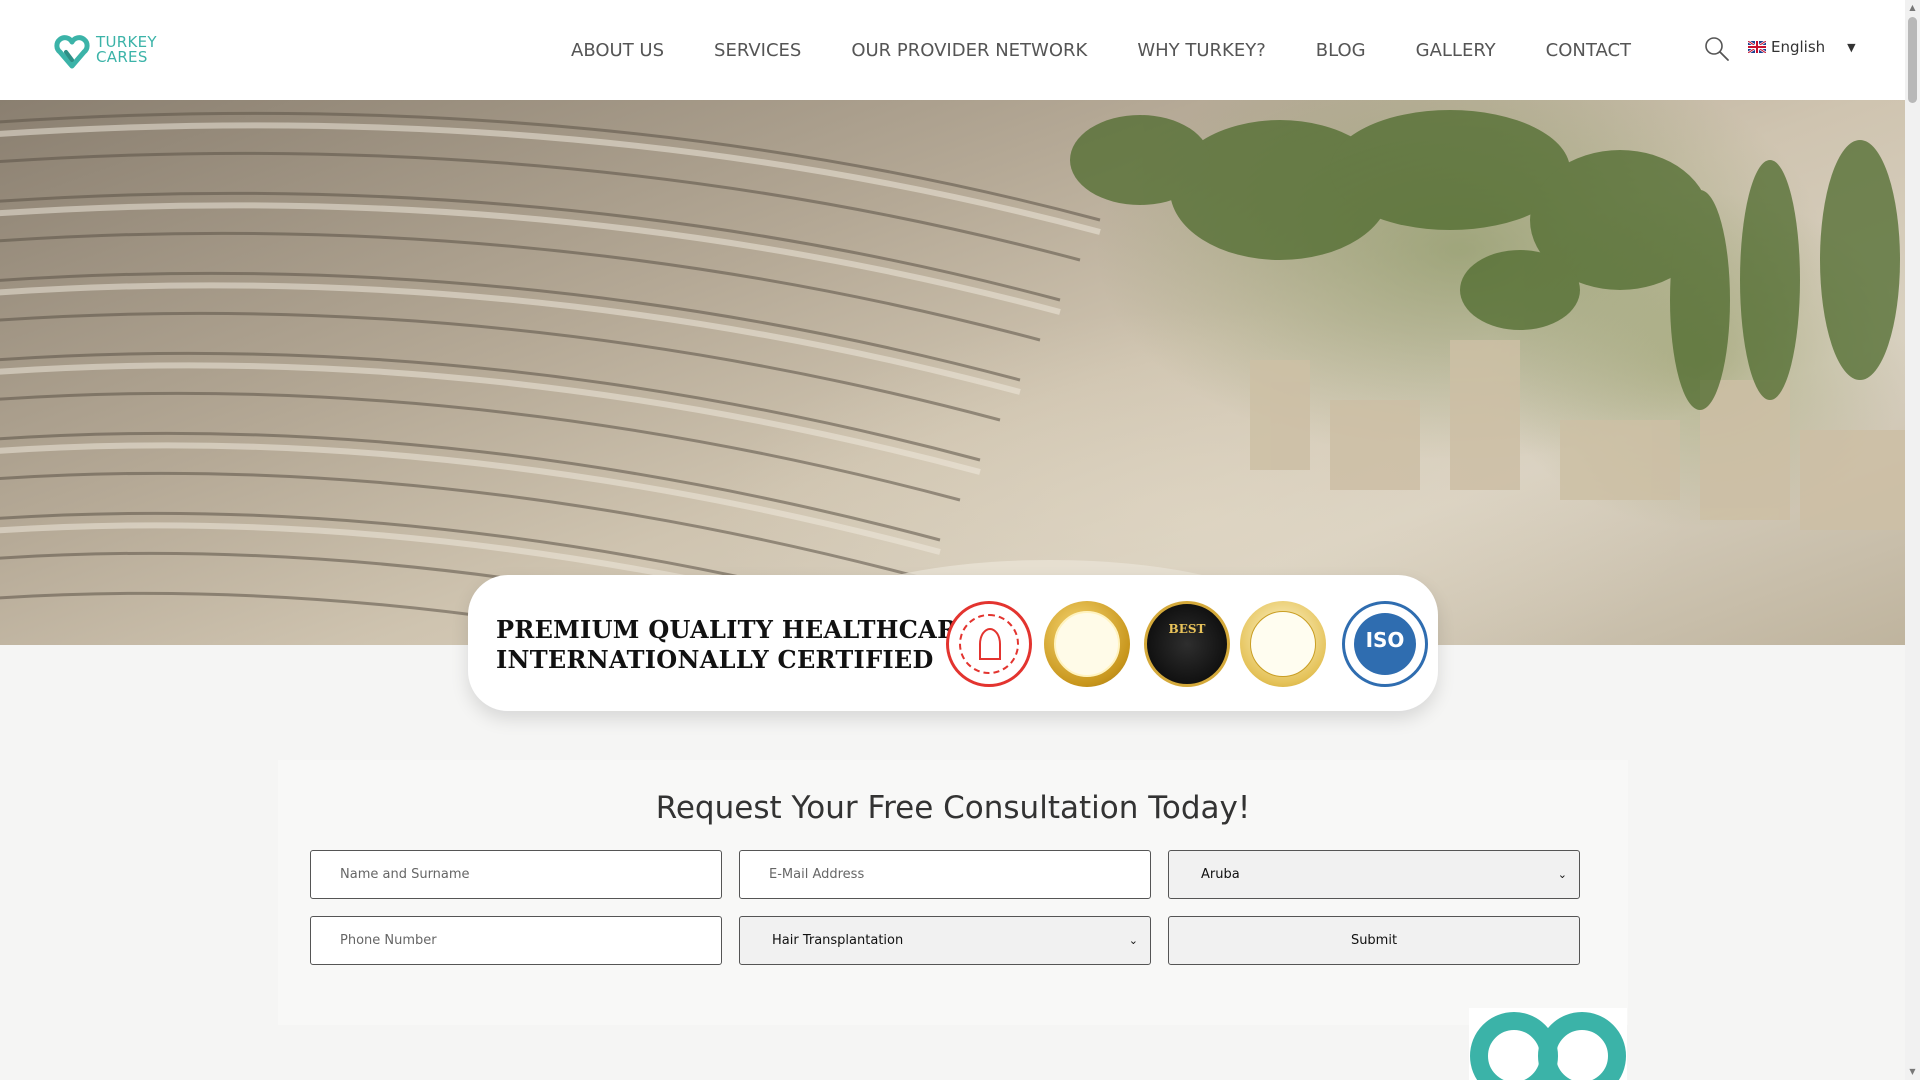 This screenshot has height=1080, width=1920. I want to click on country-select: Aruba ⌄, so click(1374, 874).